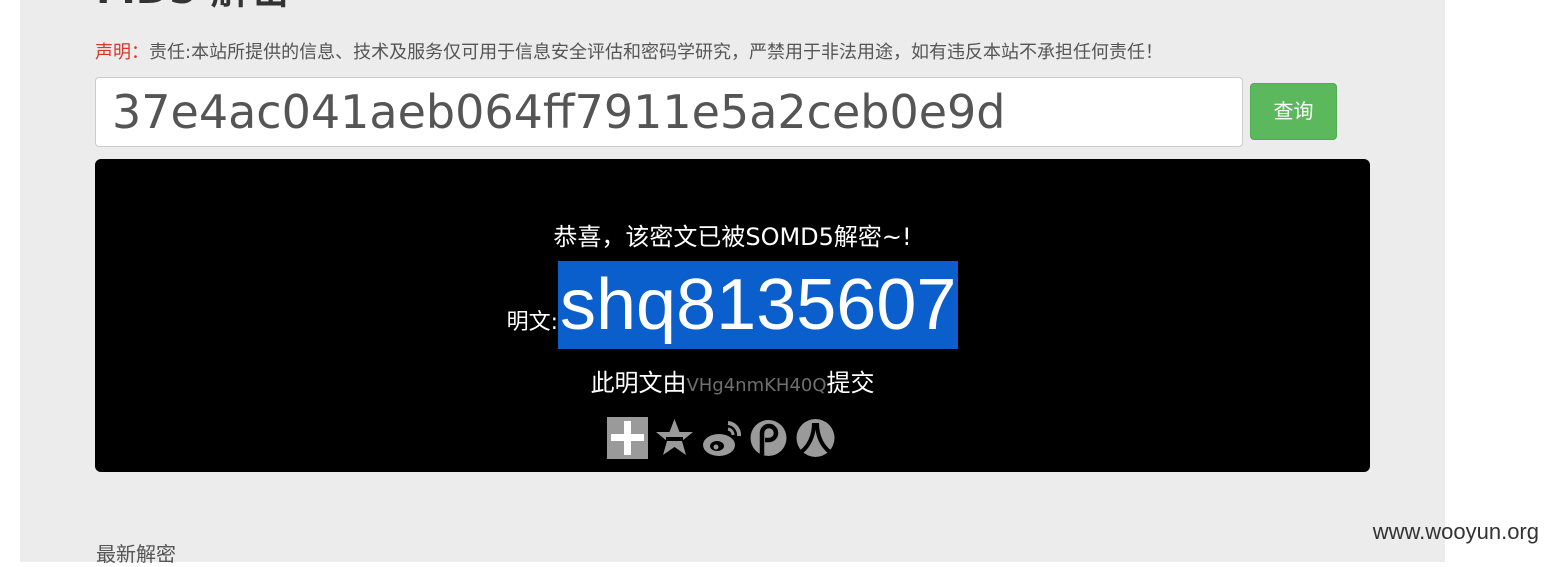 Image resolution: width=1548 pixels, height=567 pixels. What do you see at coordinates (638, 383) in the screenshot?
I see `submitted-prefix: 此明文由` at bounding box center [638, 383].